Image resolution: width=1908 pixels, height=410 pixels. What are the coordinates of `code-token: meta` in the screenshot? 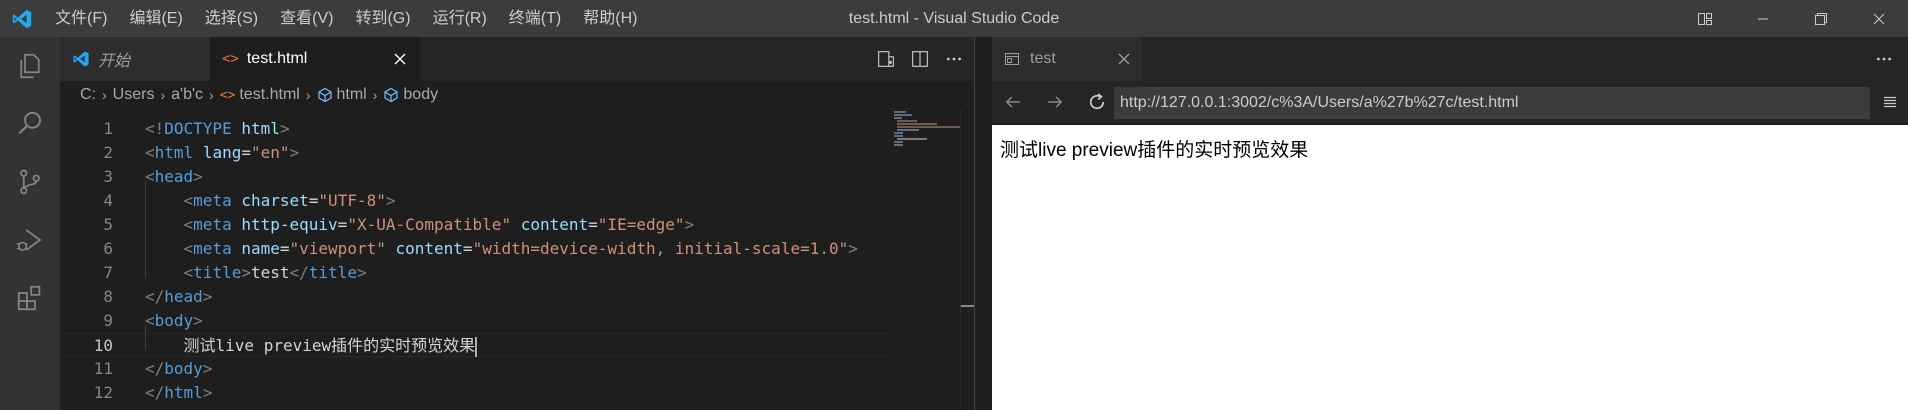 It's located at (212, 224).